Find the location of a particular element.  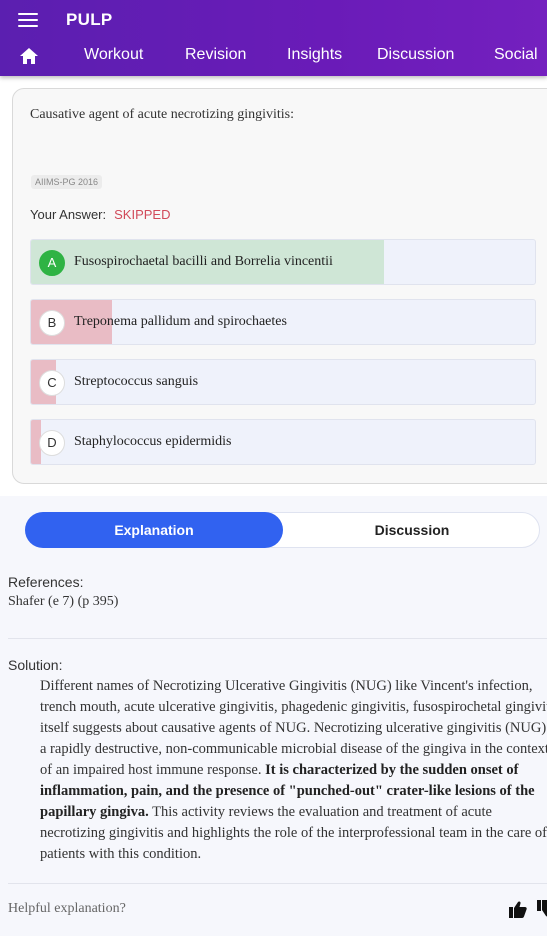

your-answer: Your Answer: SKIPPED is located at coordinates (100, 214).